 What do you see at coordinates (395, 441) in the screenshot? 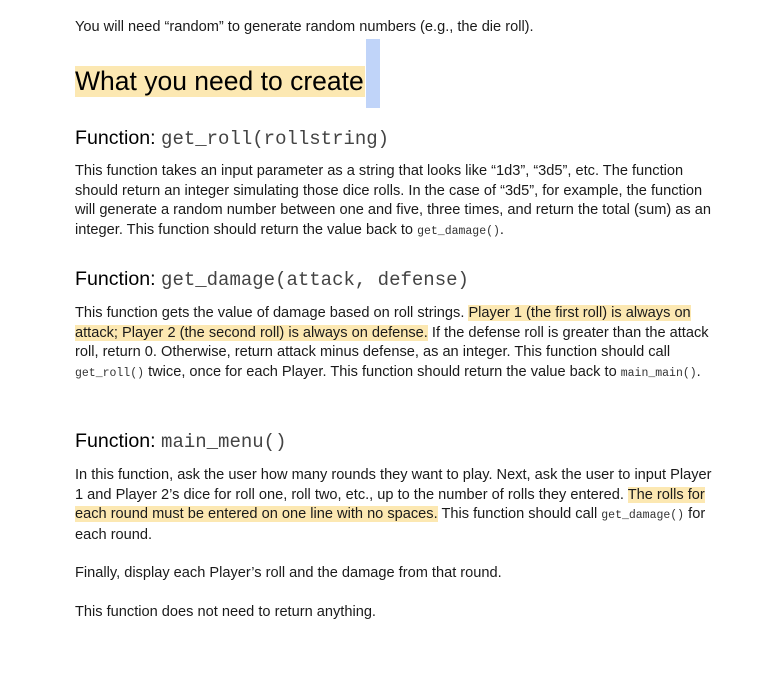
I see `function-heading-main-menu: Function: main_menu()` at bounding box center [395, 441].